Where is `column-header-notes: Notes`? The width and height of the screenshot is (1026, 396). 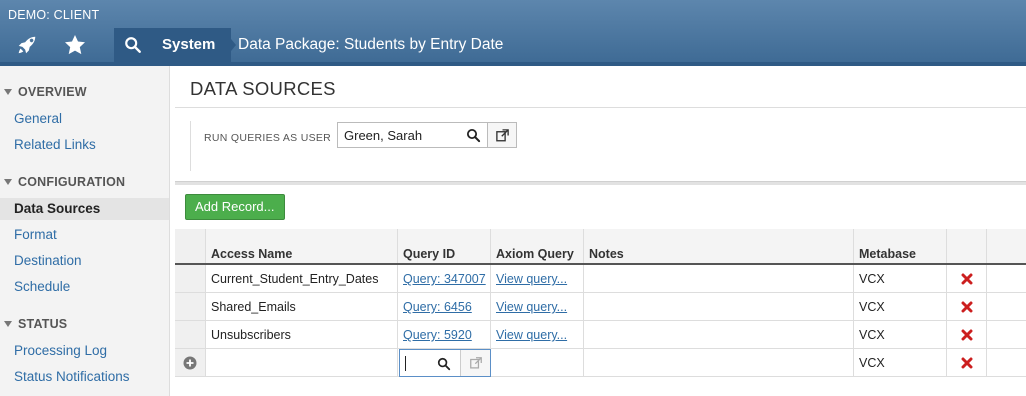
column-header-notes: Notes is located at coordinates (719, 246).